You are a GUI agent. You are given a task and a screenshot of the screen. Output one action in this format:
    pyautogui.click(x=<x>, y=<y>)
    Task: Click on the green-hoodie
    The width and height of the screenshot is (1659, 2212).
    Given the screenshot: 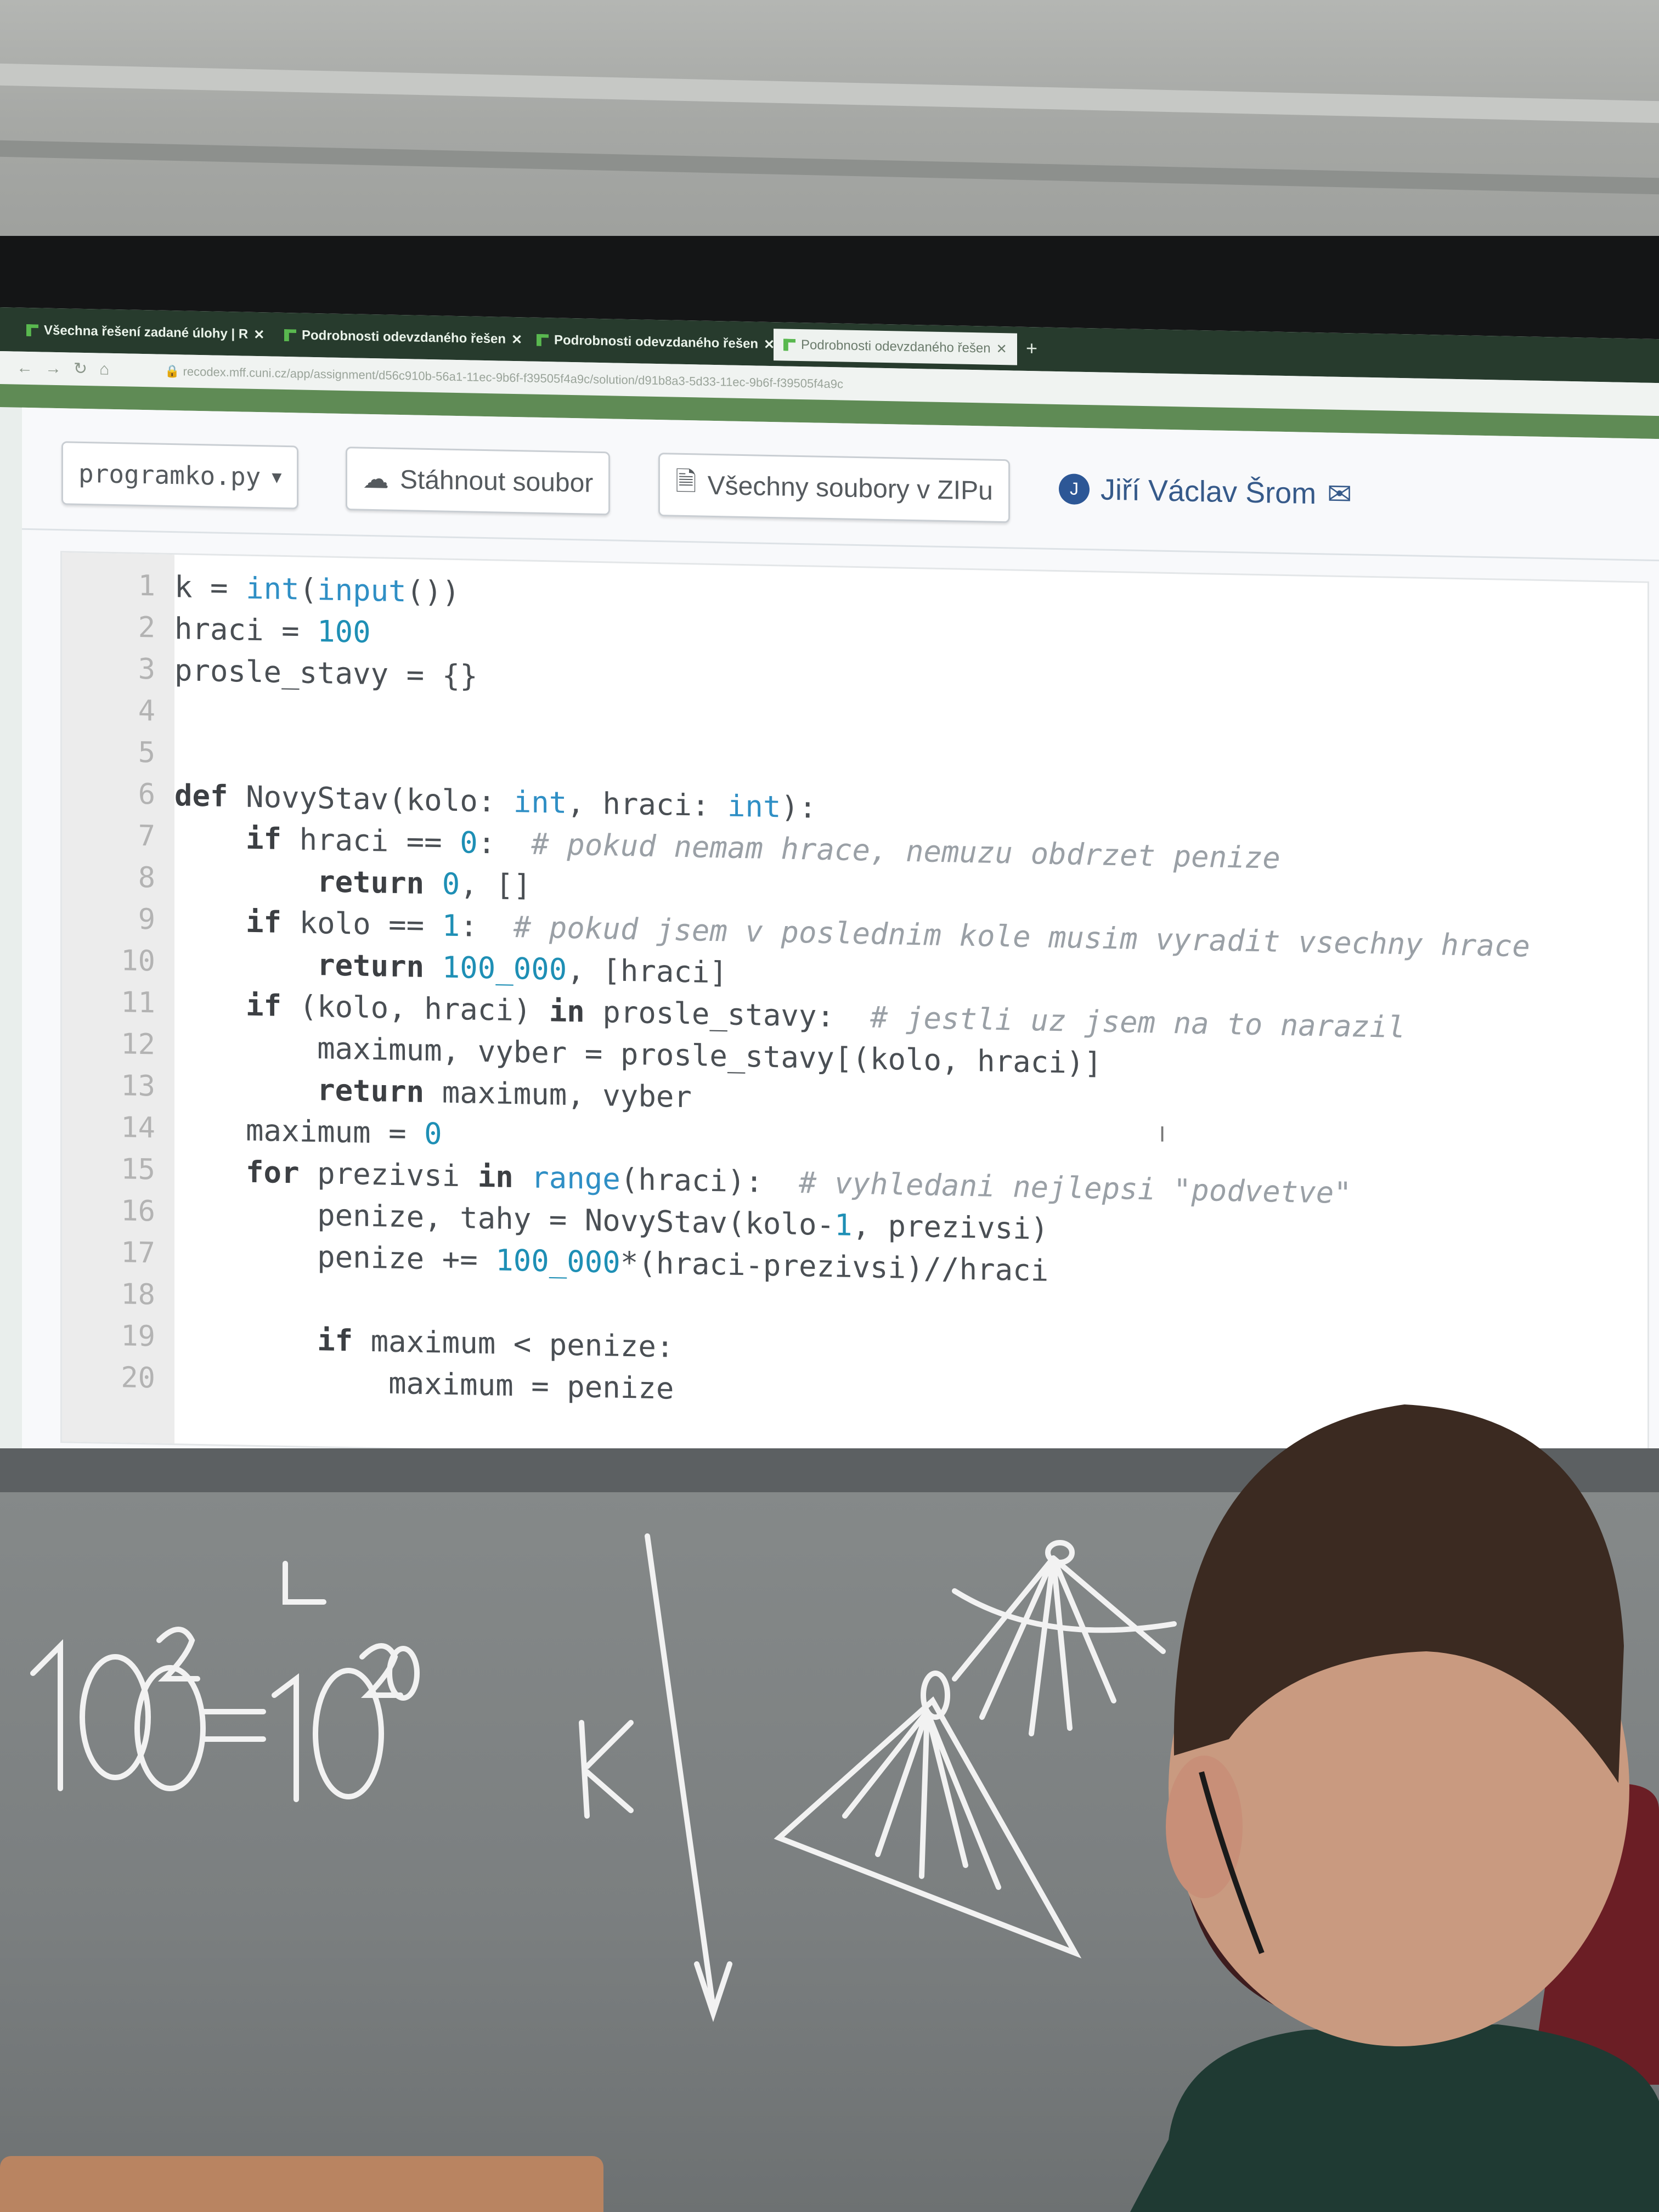 What is the action you would take?
    pyautogui.click(x=1394, y=2118)
    